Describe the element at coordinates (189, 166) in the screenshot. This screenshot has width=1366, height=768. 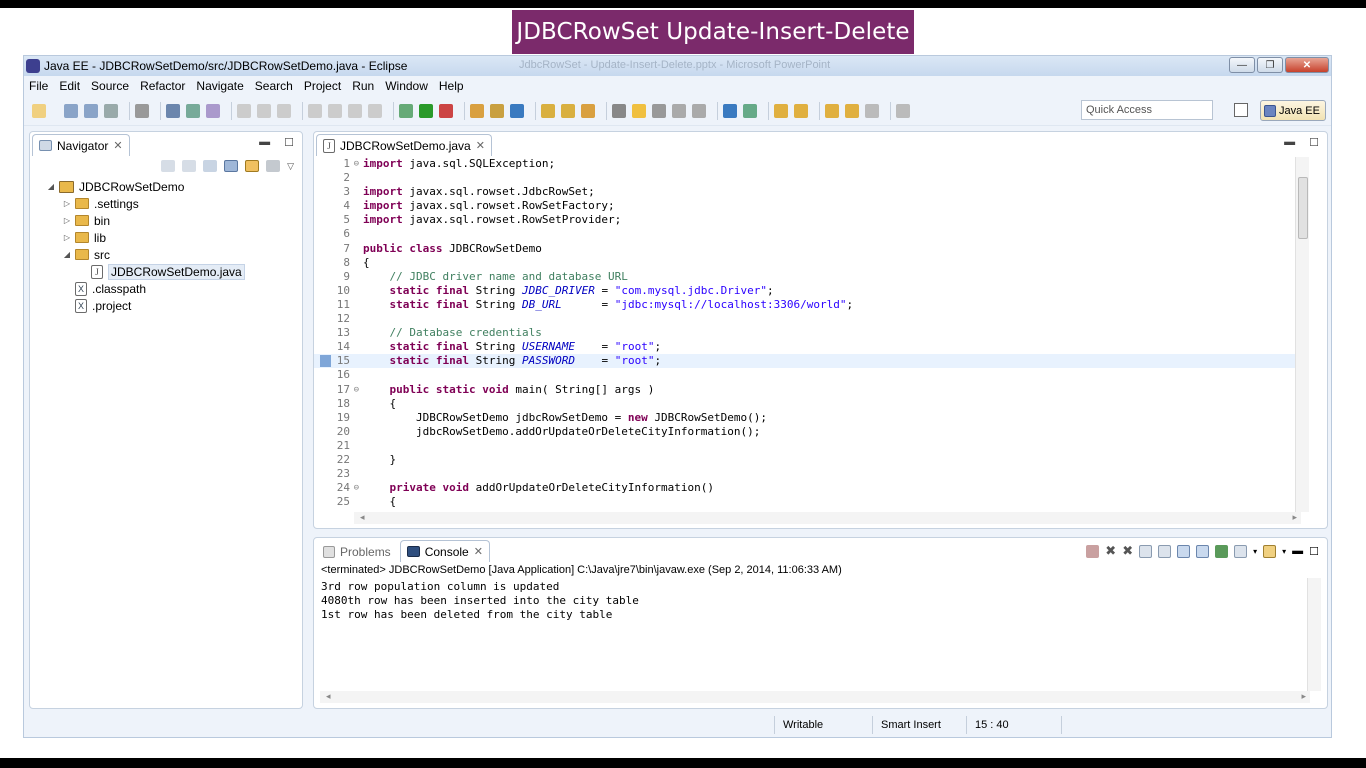
I see `forward-arrow-icon` at that location.